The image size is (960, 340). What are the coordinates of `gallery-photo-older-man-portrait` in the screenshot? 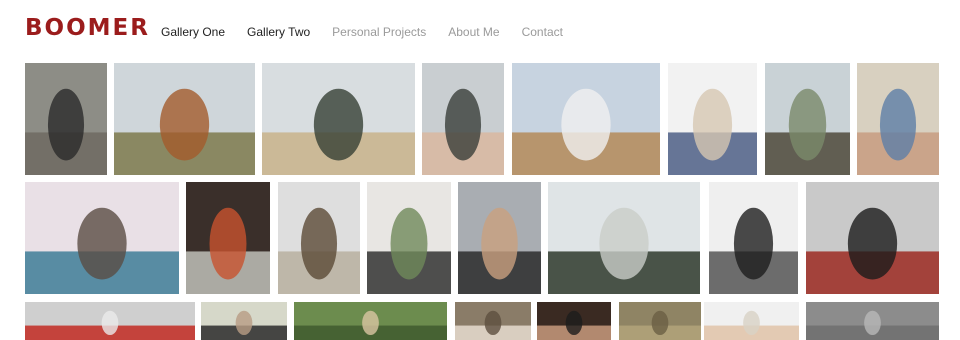 It's located at (463, 119).